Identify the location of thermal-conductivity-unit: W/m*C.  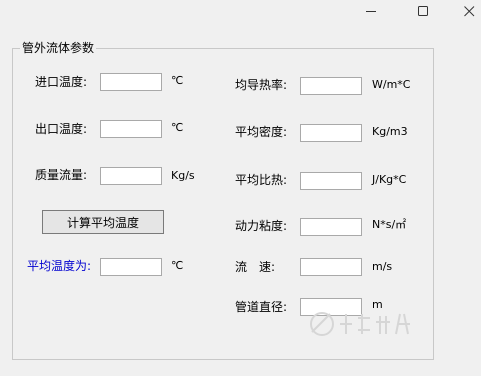
(391, 84).